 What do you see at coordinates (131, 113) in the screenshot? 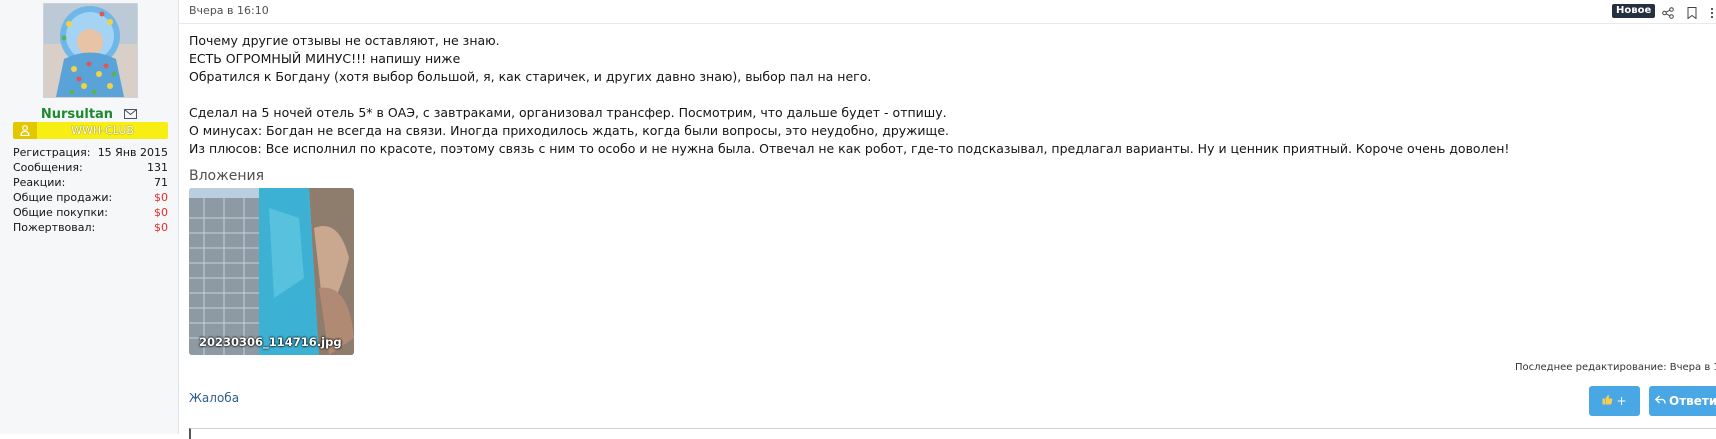
I see `envelope-icon` at bounding box center [131, 113].